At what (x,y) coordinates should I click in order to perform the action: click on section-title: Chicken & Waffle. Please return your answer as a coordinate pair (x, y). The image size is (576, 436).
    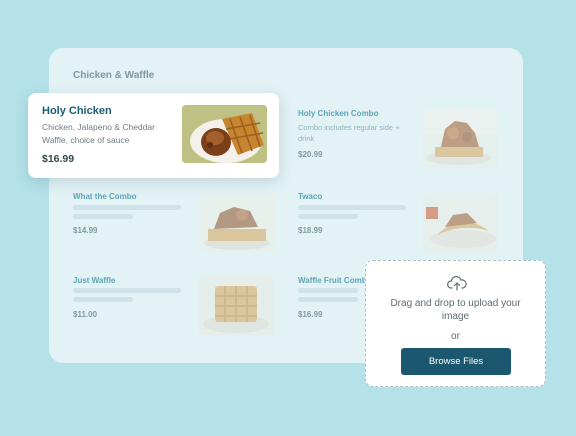
    Looking at the image, I should click on (114, 75).